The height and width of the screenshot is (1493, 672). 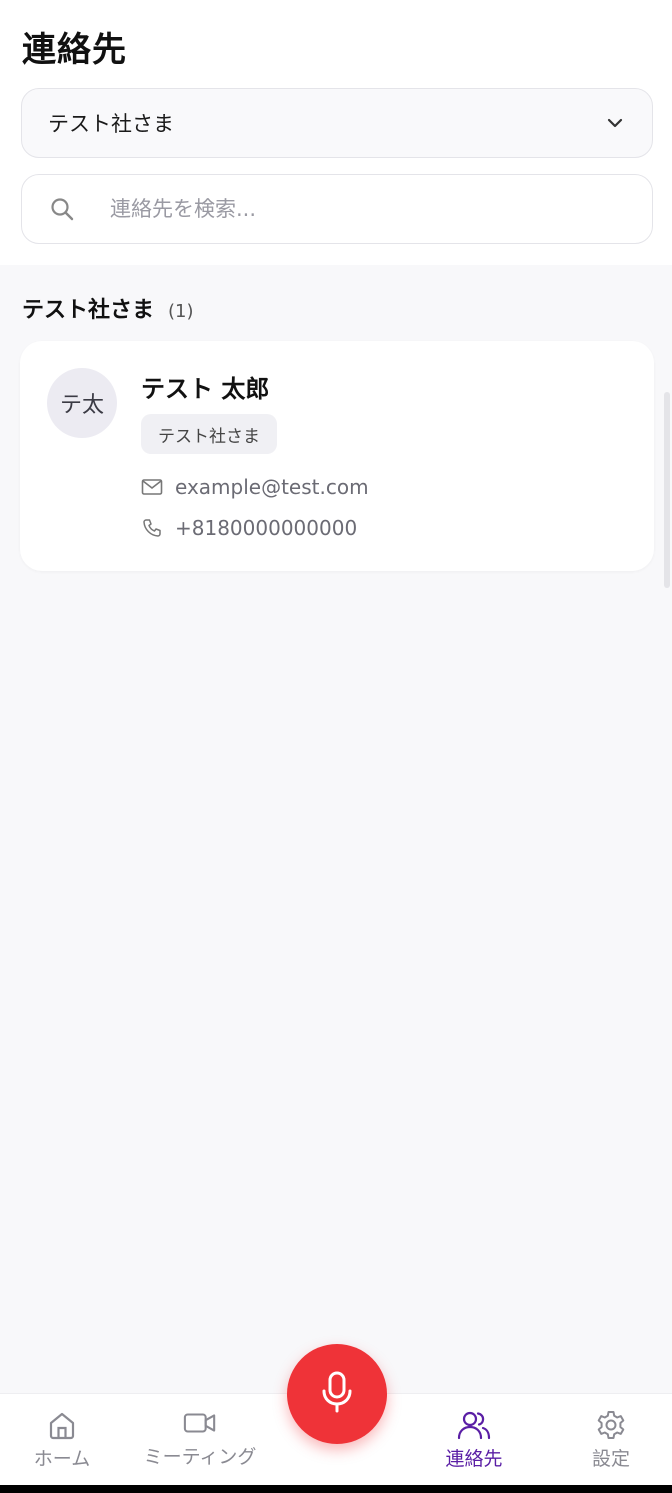 I want to click on contact-phone-row: +8180000000000, so click(x=249, y=528).